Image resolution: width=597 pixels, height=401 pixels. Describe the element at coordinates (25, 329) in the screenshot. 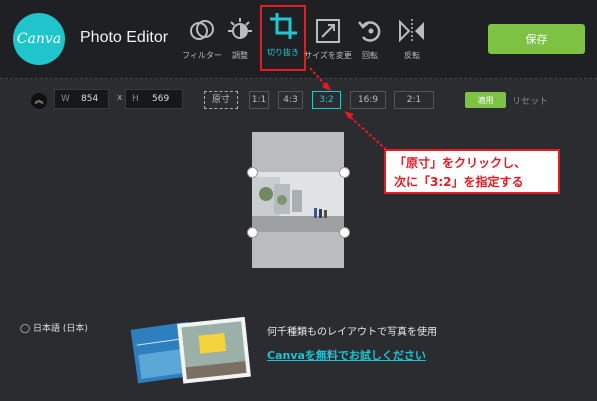

I see `speech-bubble-icon: ◯` at that location.